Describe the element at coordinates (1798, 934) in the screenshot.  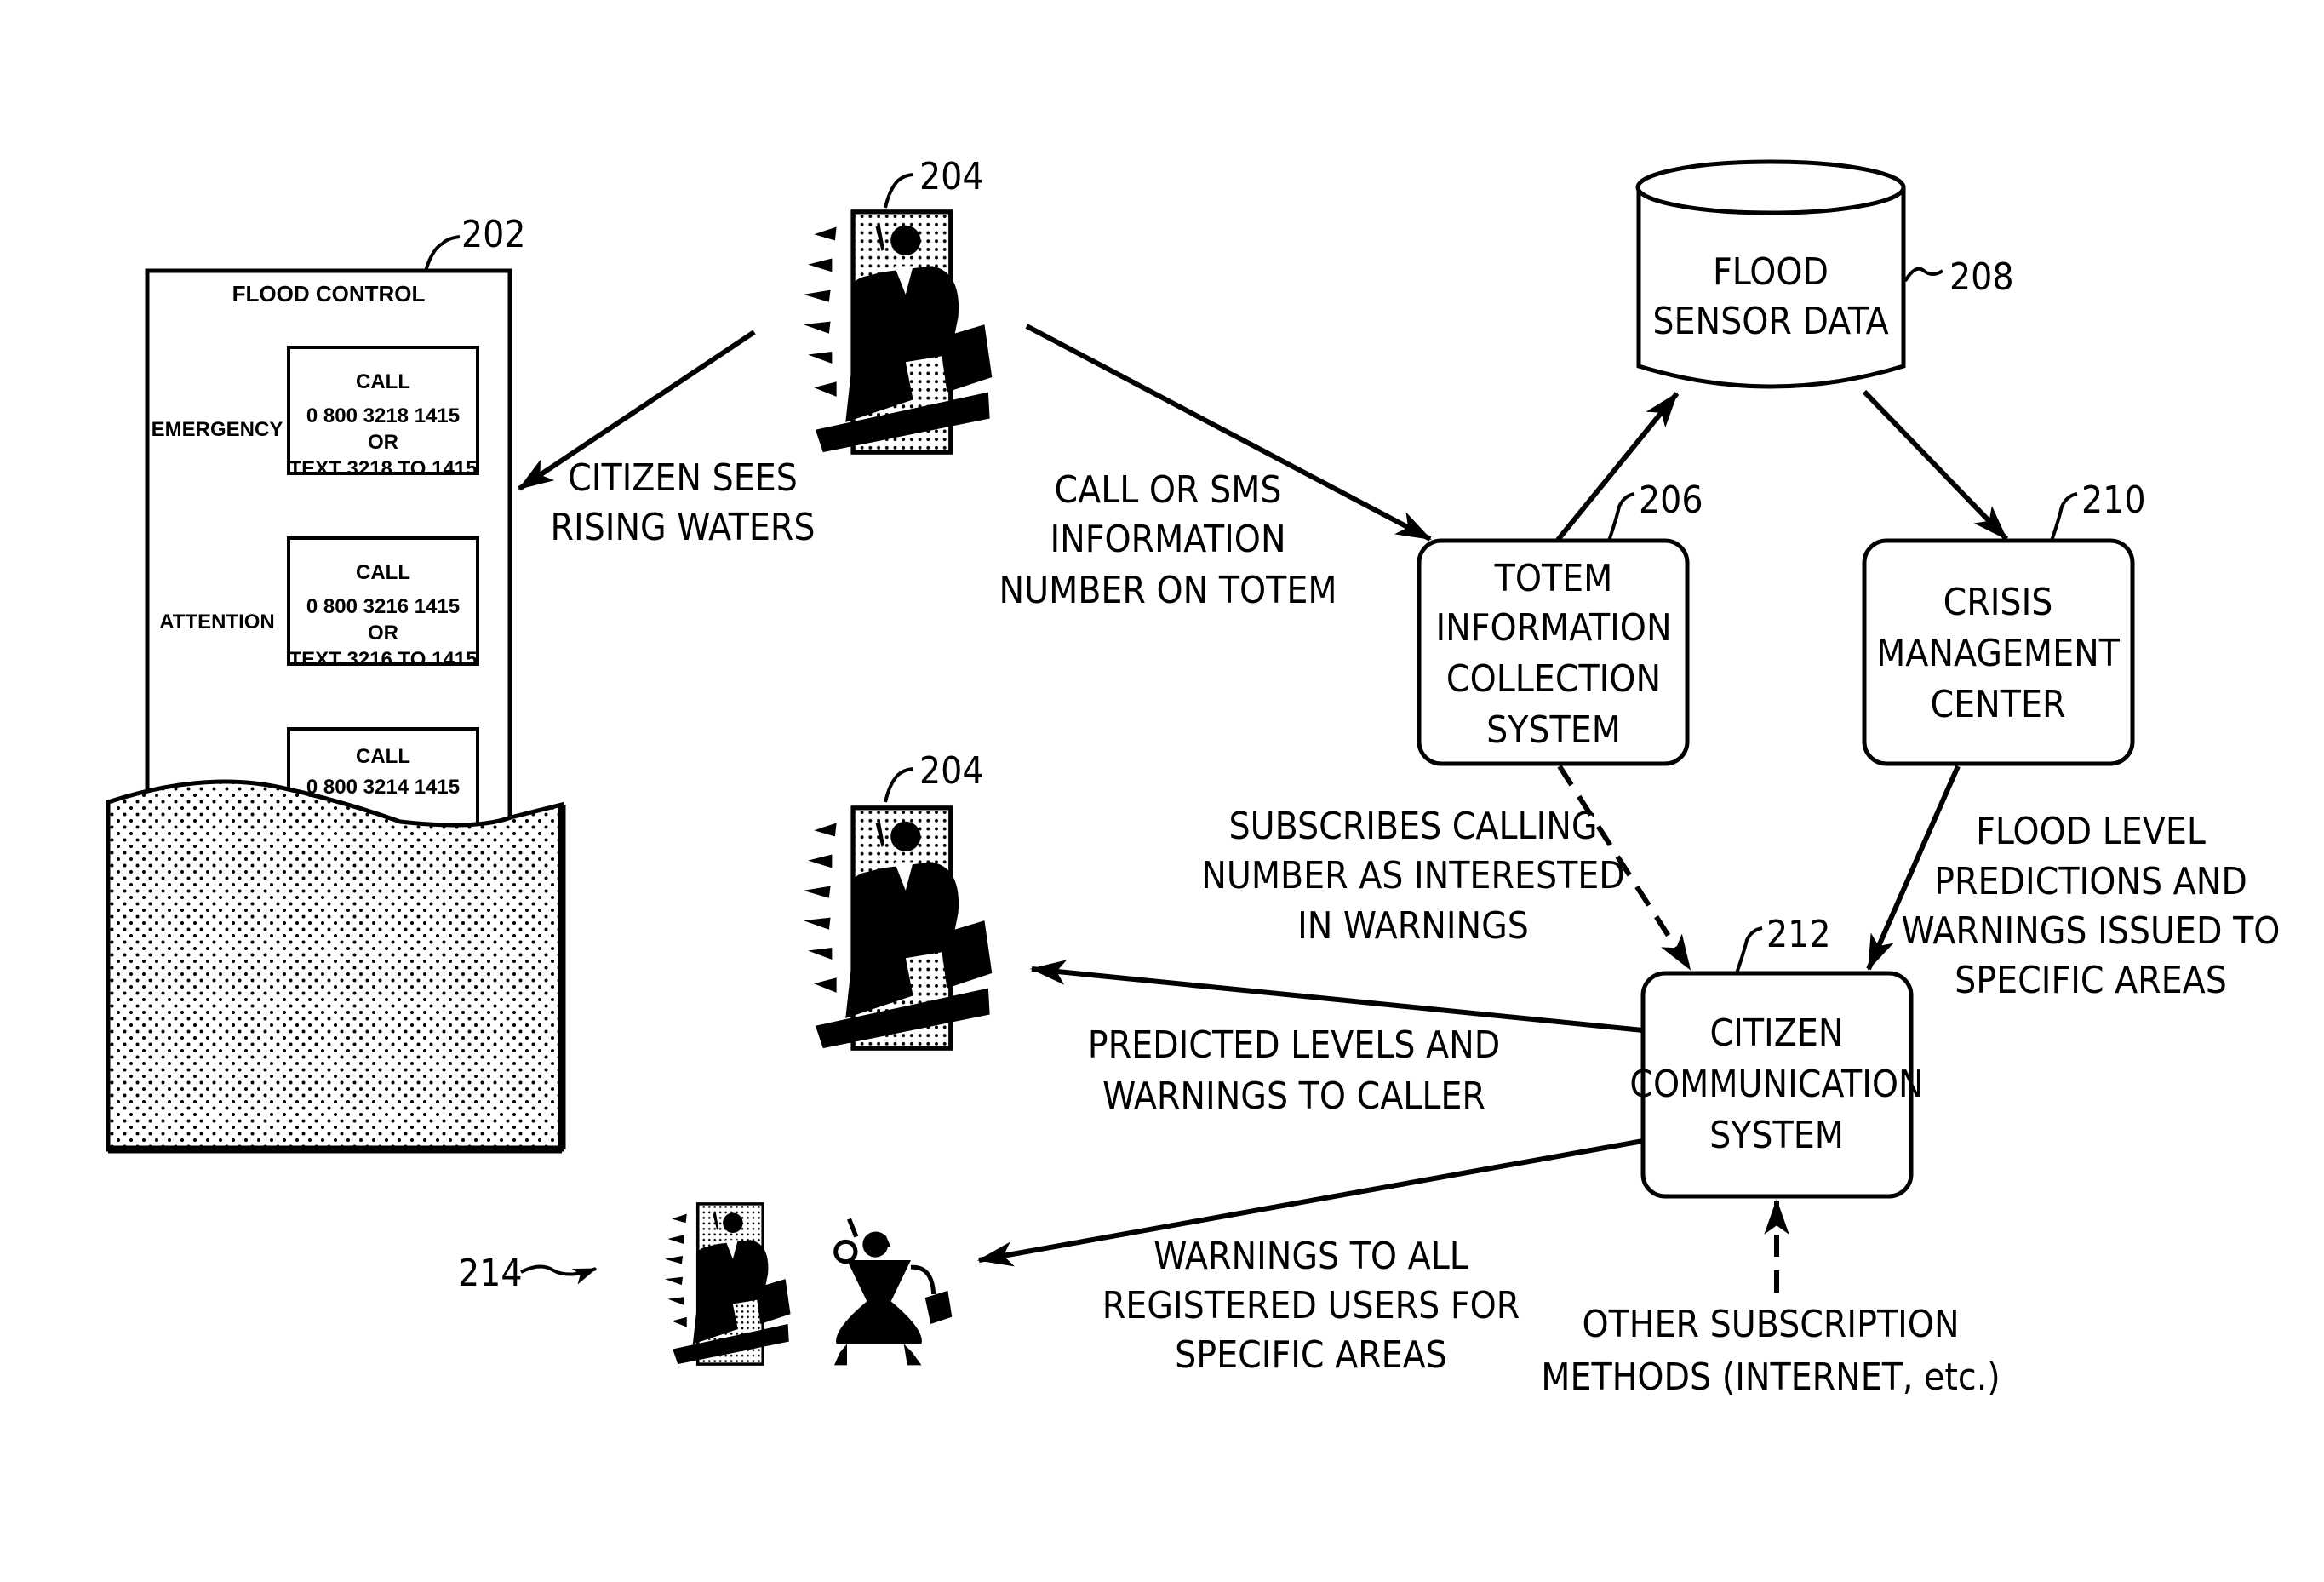
I see `ref-212: 212` at that location.